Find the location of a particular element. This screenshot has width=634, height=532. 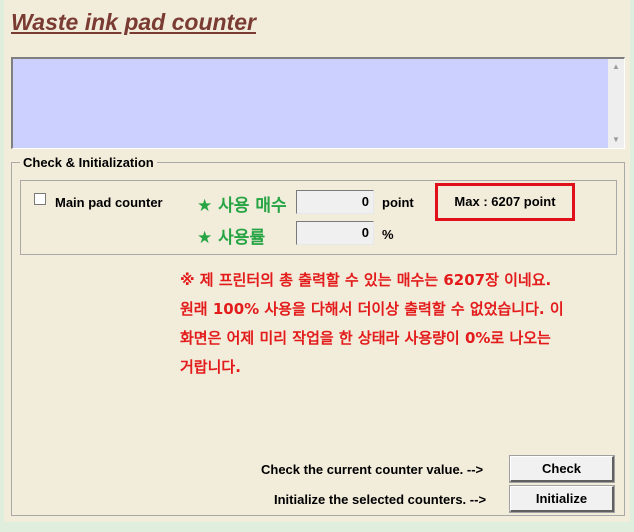

usage-count-label: ★ 사용 매수 is located at coordinates (242, 206).